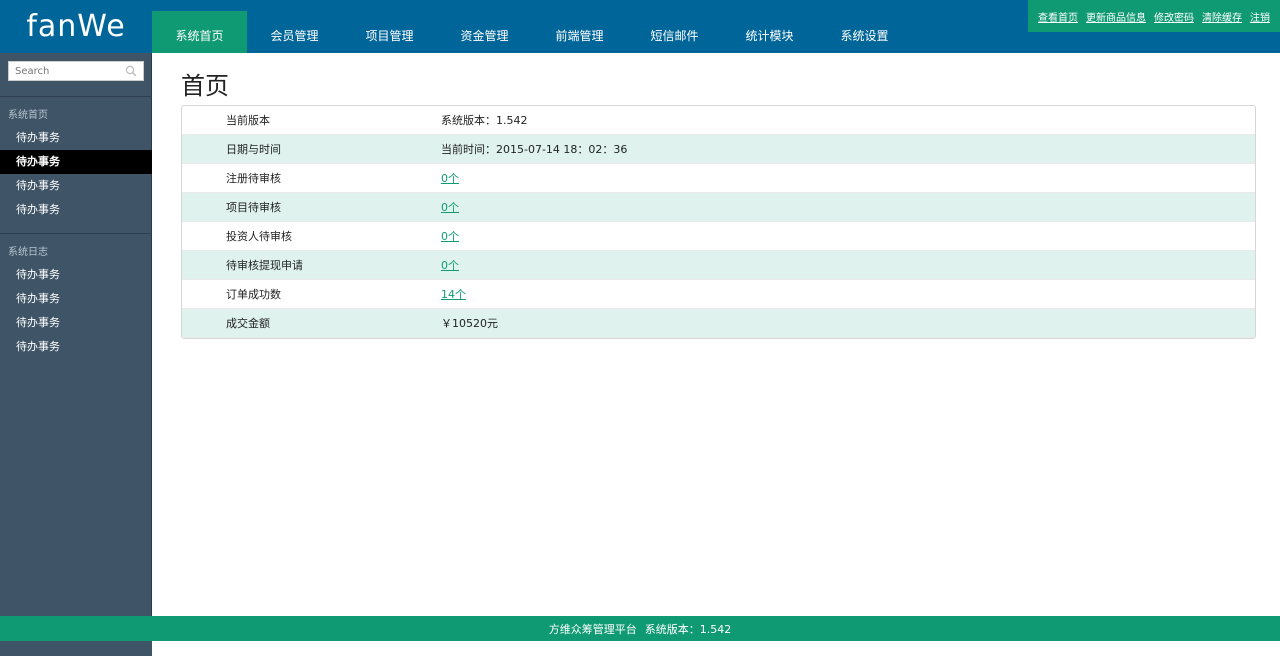 The width and height of the screenshot is (1280, 656). Describe the element at coordinates (311, 265) in the screenshot. I see `row-label: 待审核提现申请` at that location.